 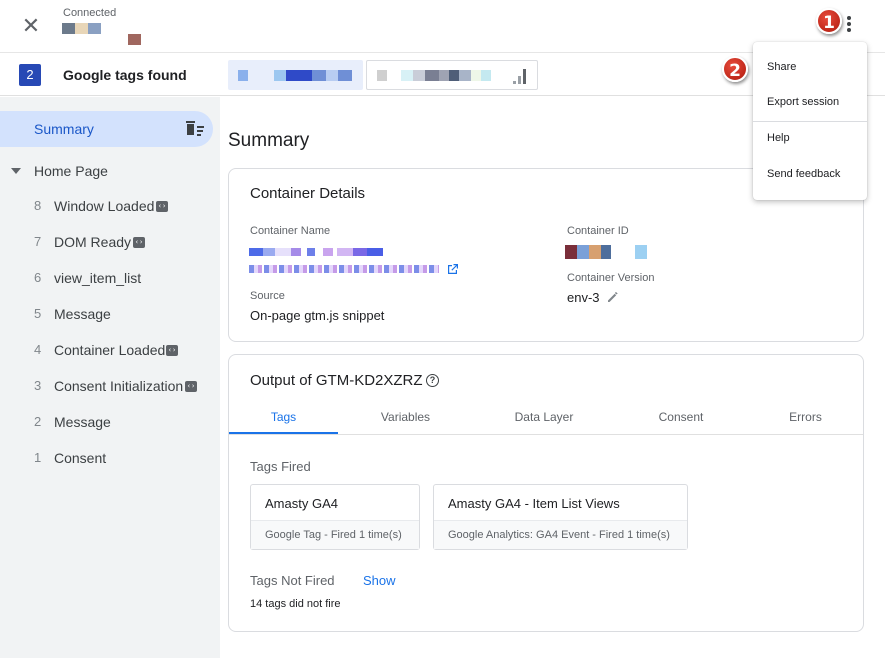 I want to click on event-number: 8, so click(x=38, y=205).